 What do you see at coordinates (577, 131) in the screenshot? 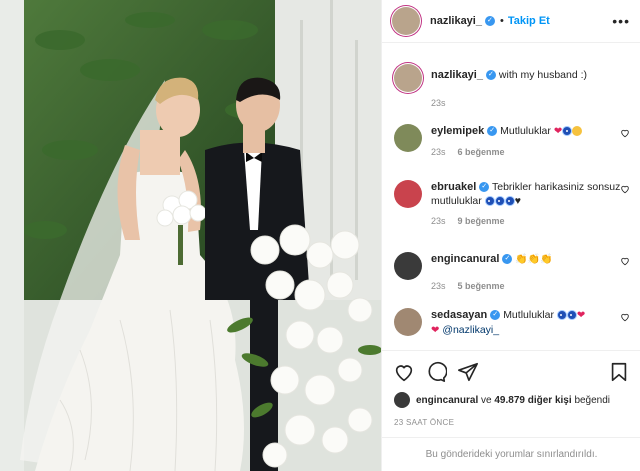
I see `smiling-face-emoji` at bounding box center [577, 131].